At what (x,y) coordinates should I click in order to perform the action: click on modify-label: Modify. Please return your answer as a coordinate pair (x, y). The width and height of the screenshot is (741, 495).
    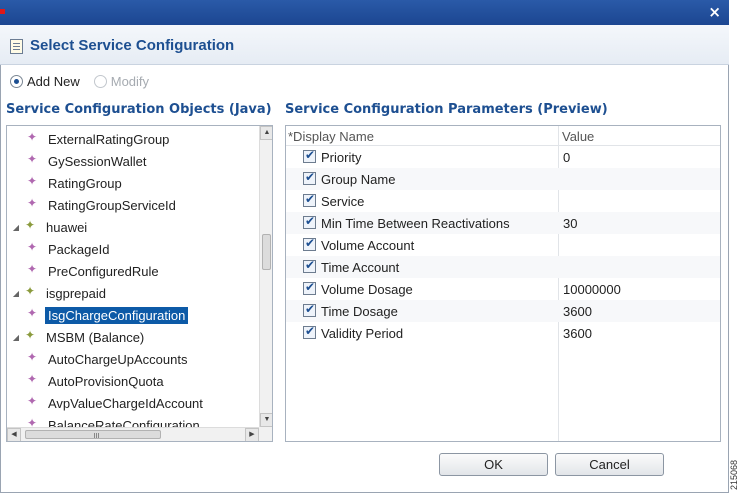
    Looking at the image, I should click on (130, 81).